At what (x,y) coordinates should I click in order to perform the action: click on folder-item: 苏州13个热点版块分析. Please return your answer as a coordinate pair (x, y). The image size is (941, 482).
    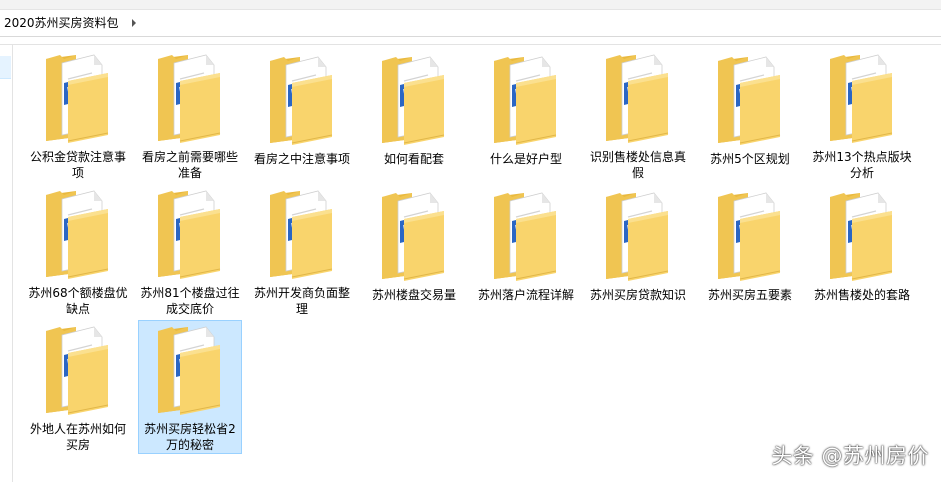
    Looking at the image, I should click on (862, 115).